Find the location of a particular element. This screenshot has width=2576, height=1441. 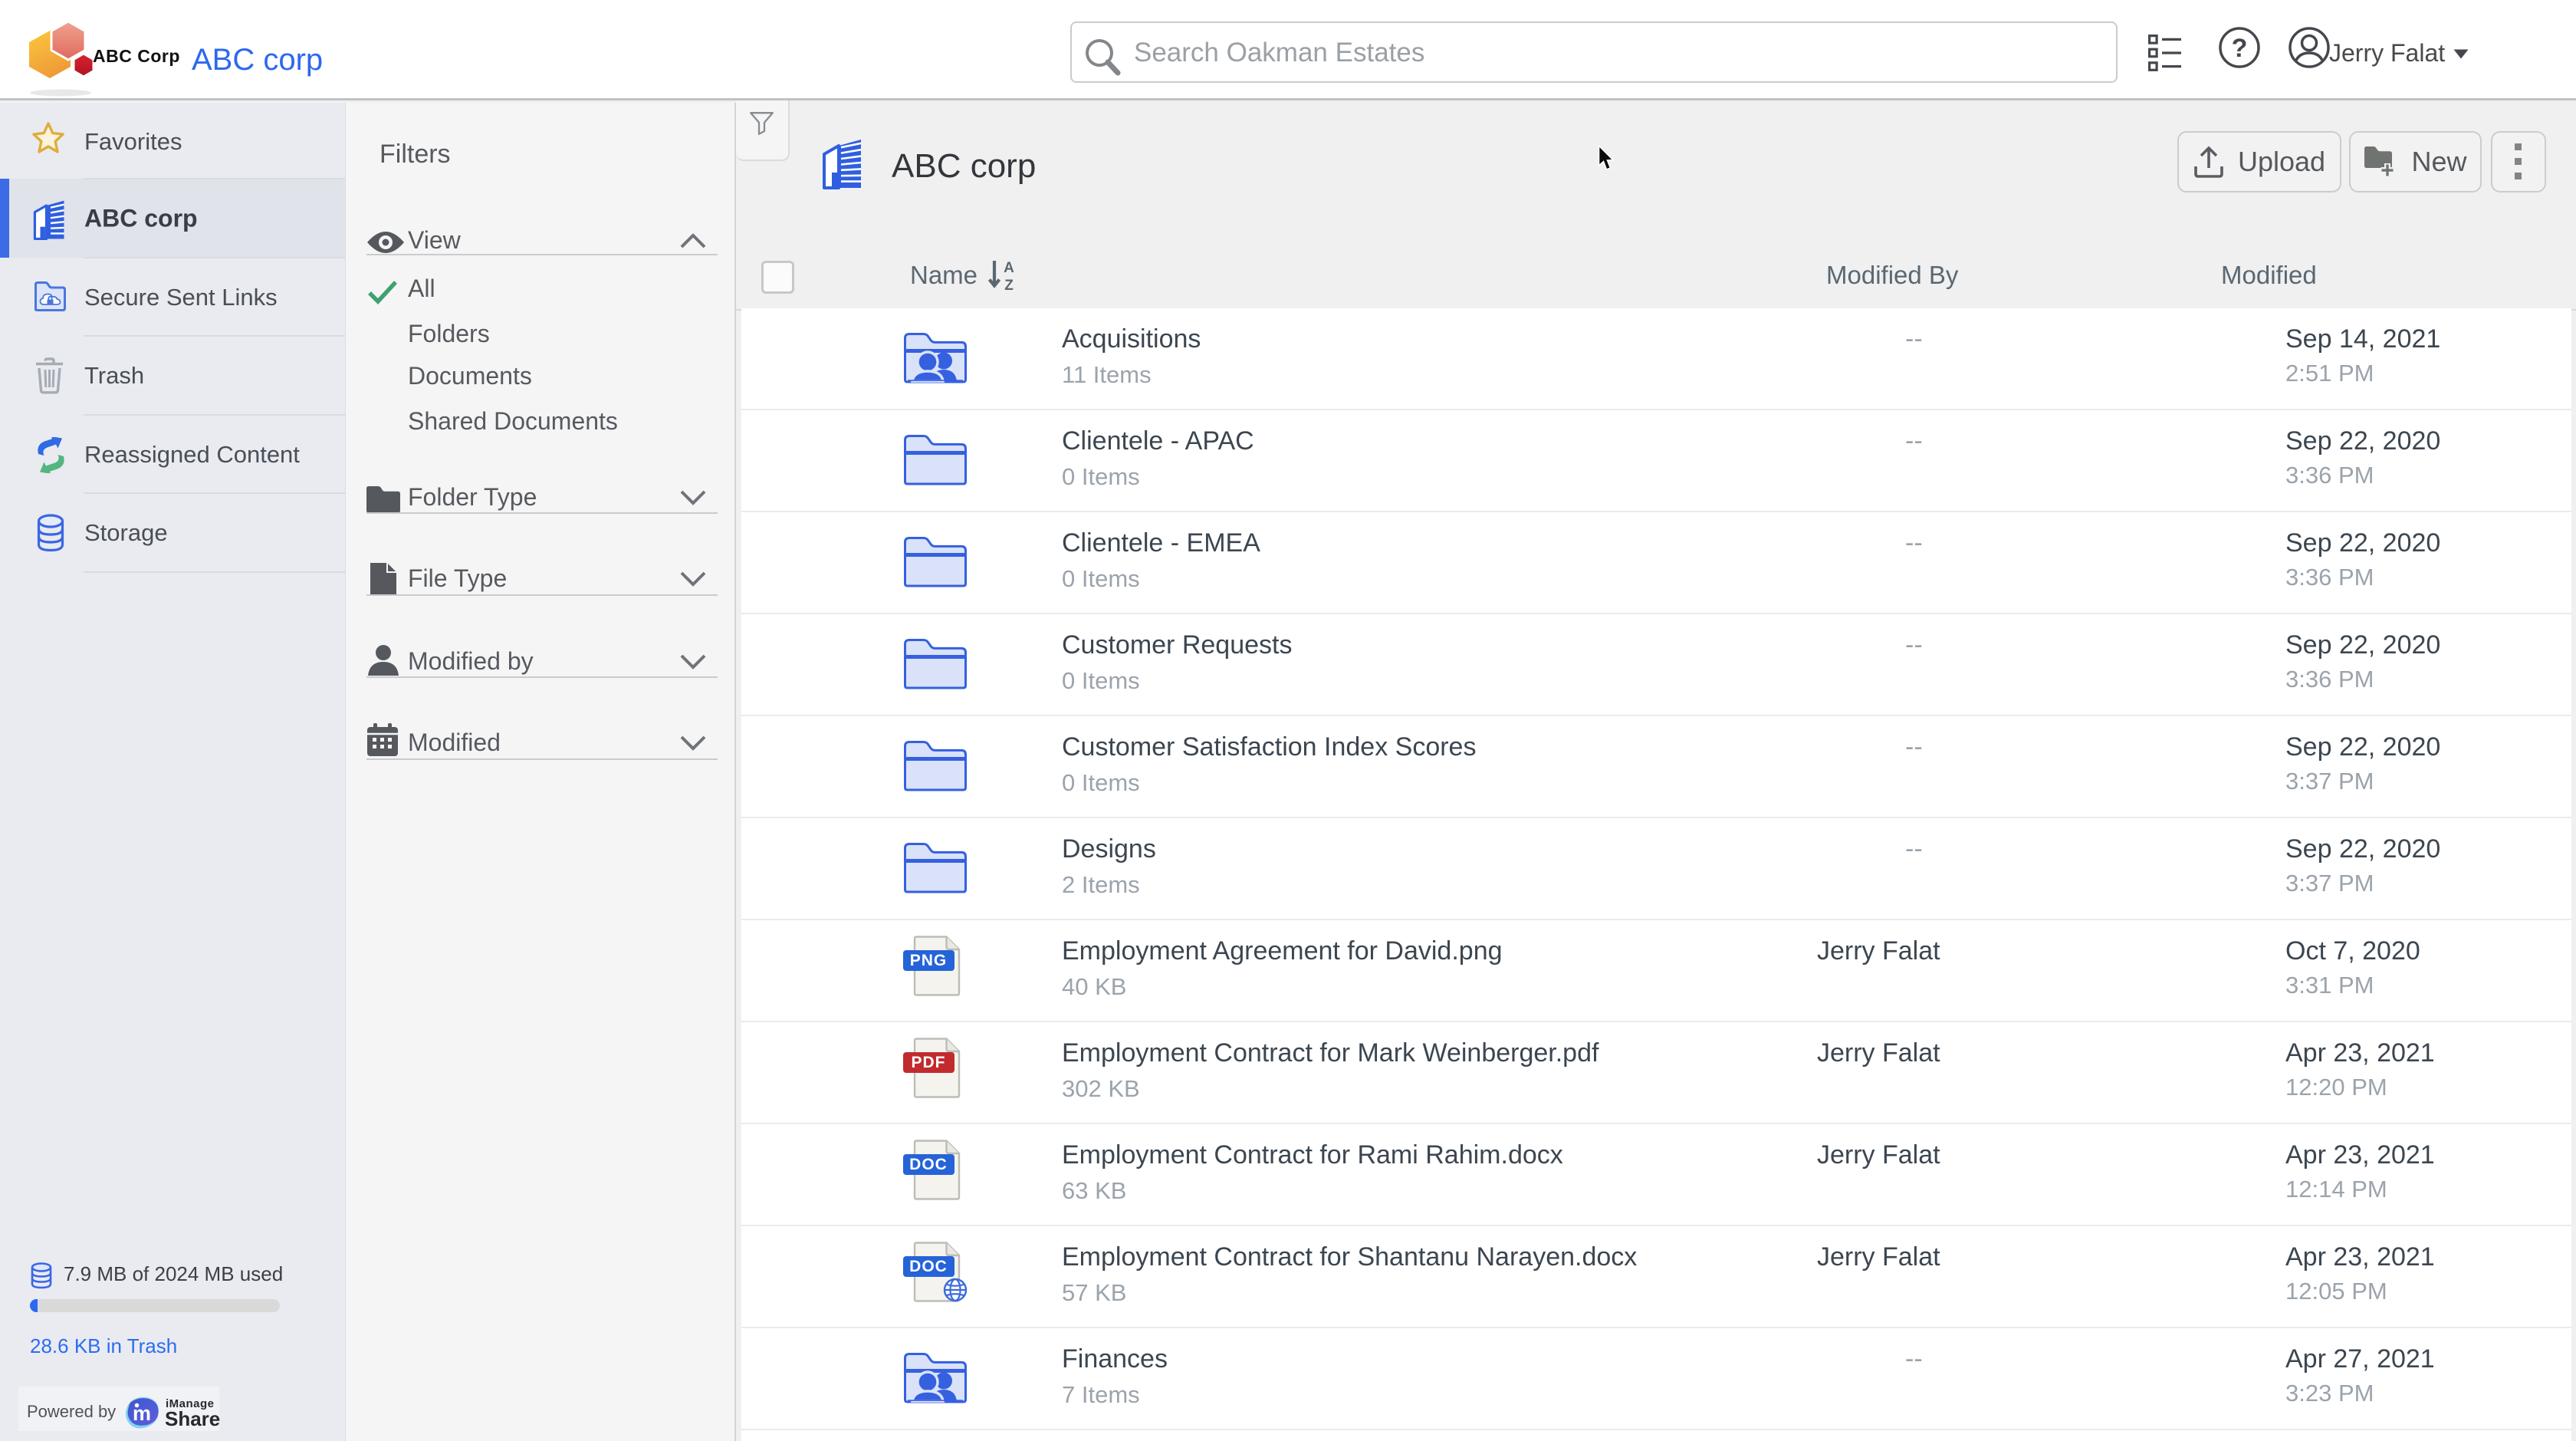

svg-text: PDF is located at coordinates (929, 1062).